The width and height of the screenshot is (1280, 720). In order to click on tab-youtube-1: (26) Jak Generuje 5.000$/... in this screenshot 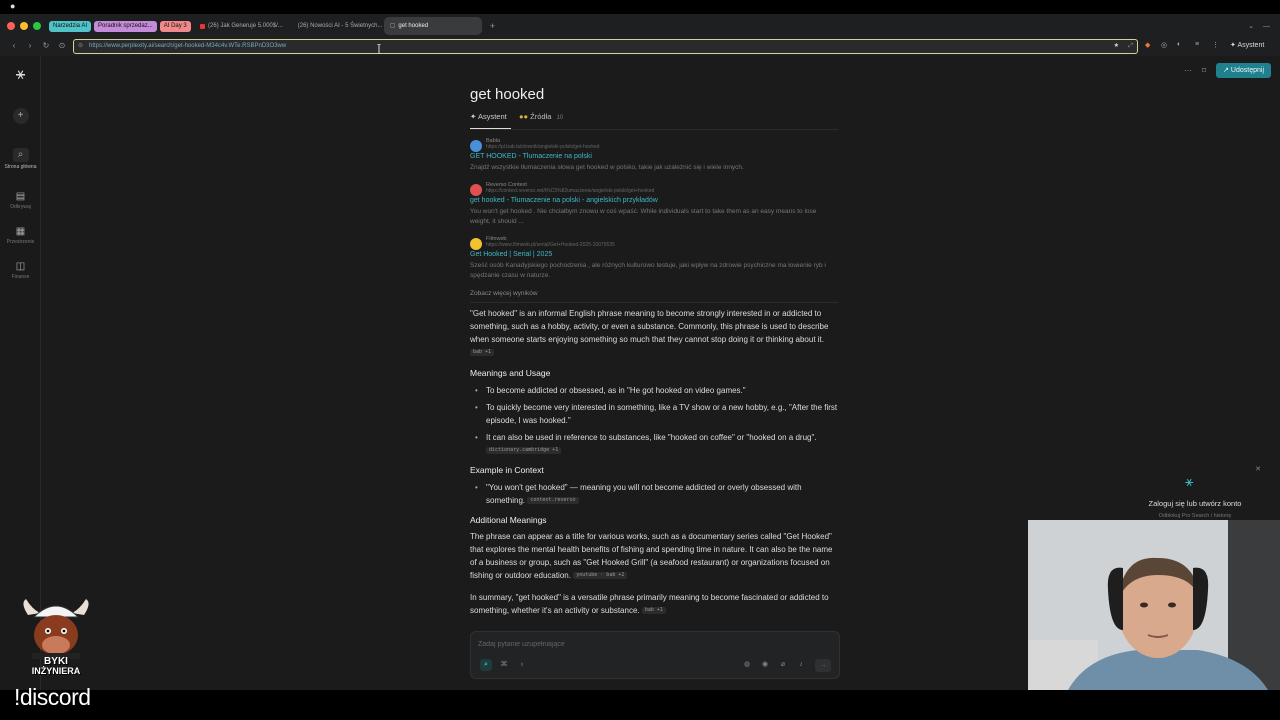, I will do `click(241, 26)`.